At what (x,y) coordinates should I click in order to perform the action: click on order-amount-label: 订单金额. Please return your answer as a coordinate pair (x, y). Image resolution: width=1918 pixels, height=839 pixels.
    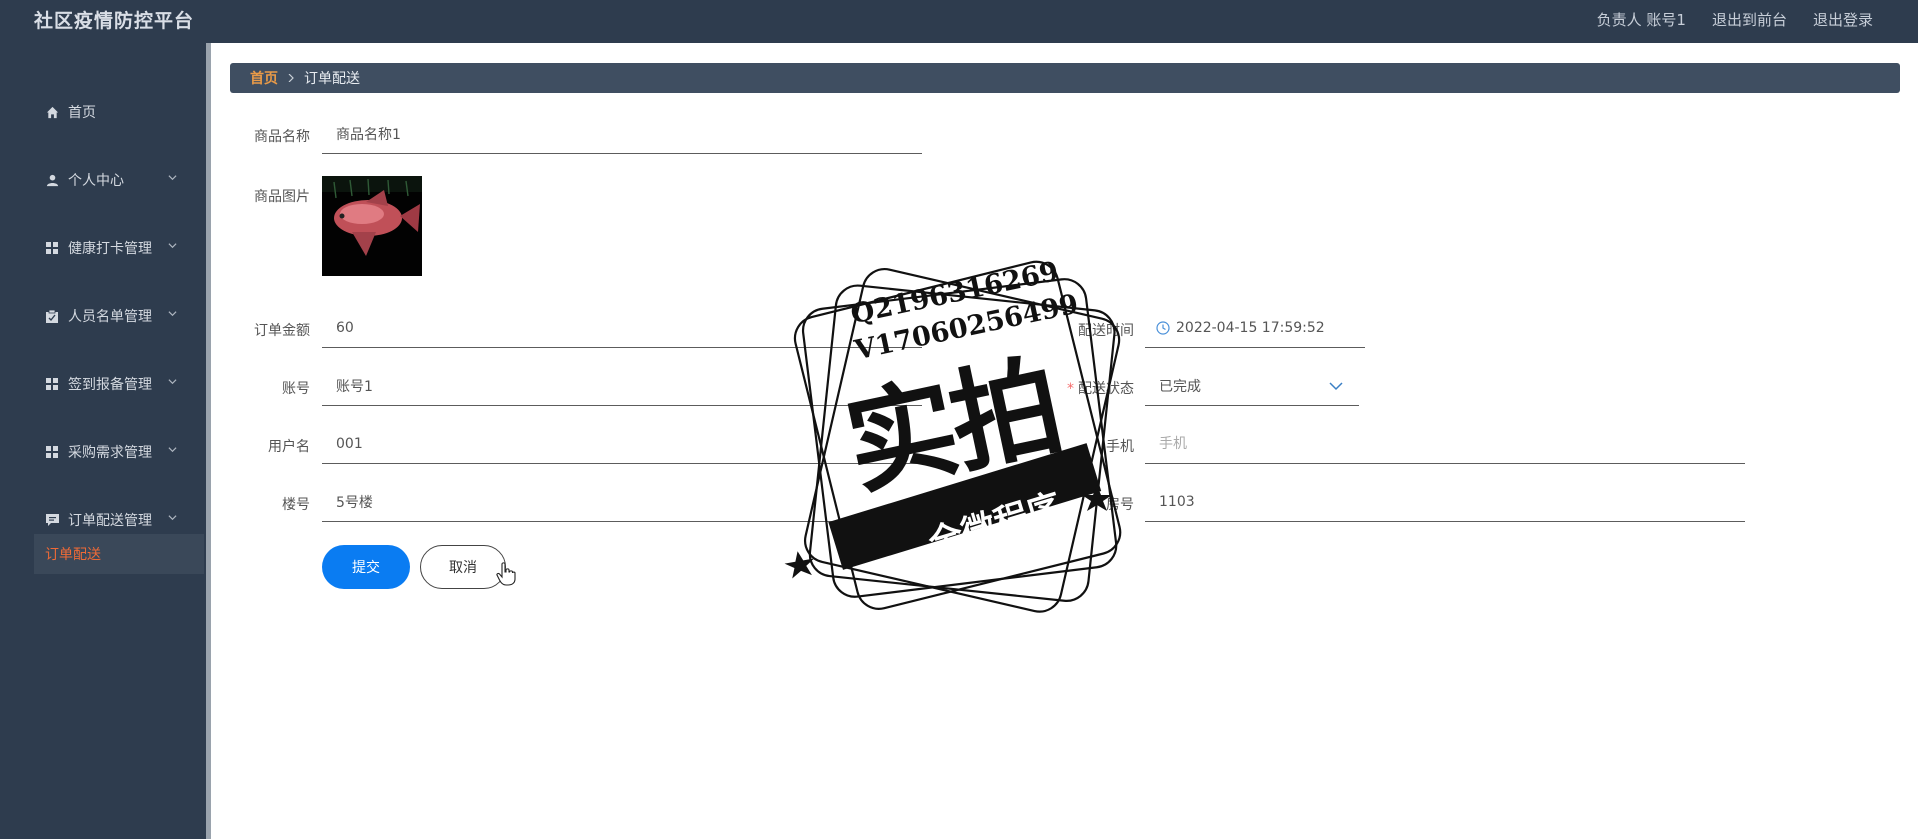
    Looking at the image, I should click on (282, 331).